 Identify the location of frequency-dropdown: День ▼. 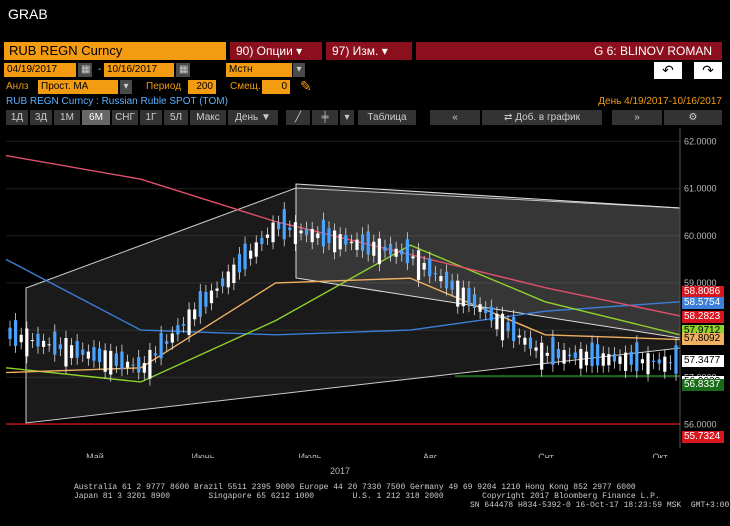
(253, 117).